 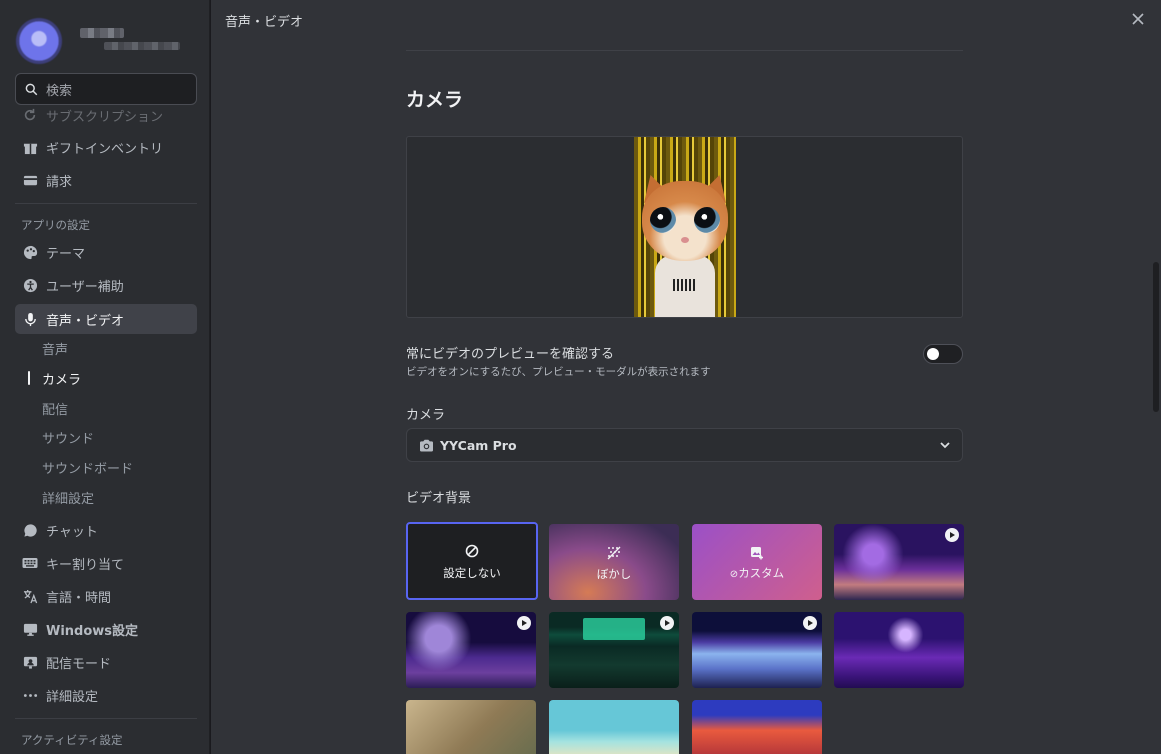 I want to click on search-icon, so click(x=31, y=89).